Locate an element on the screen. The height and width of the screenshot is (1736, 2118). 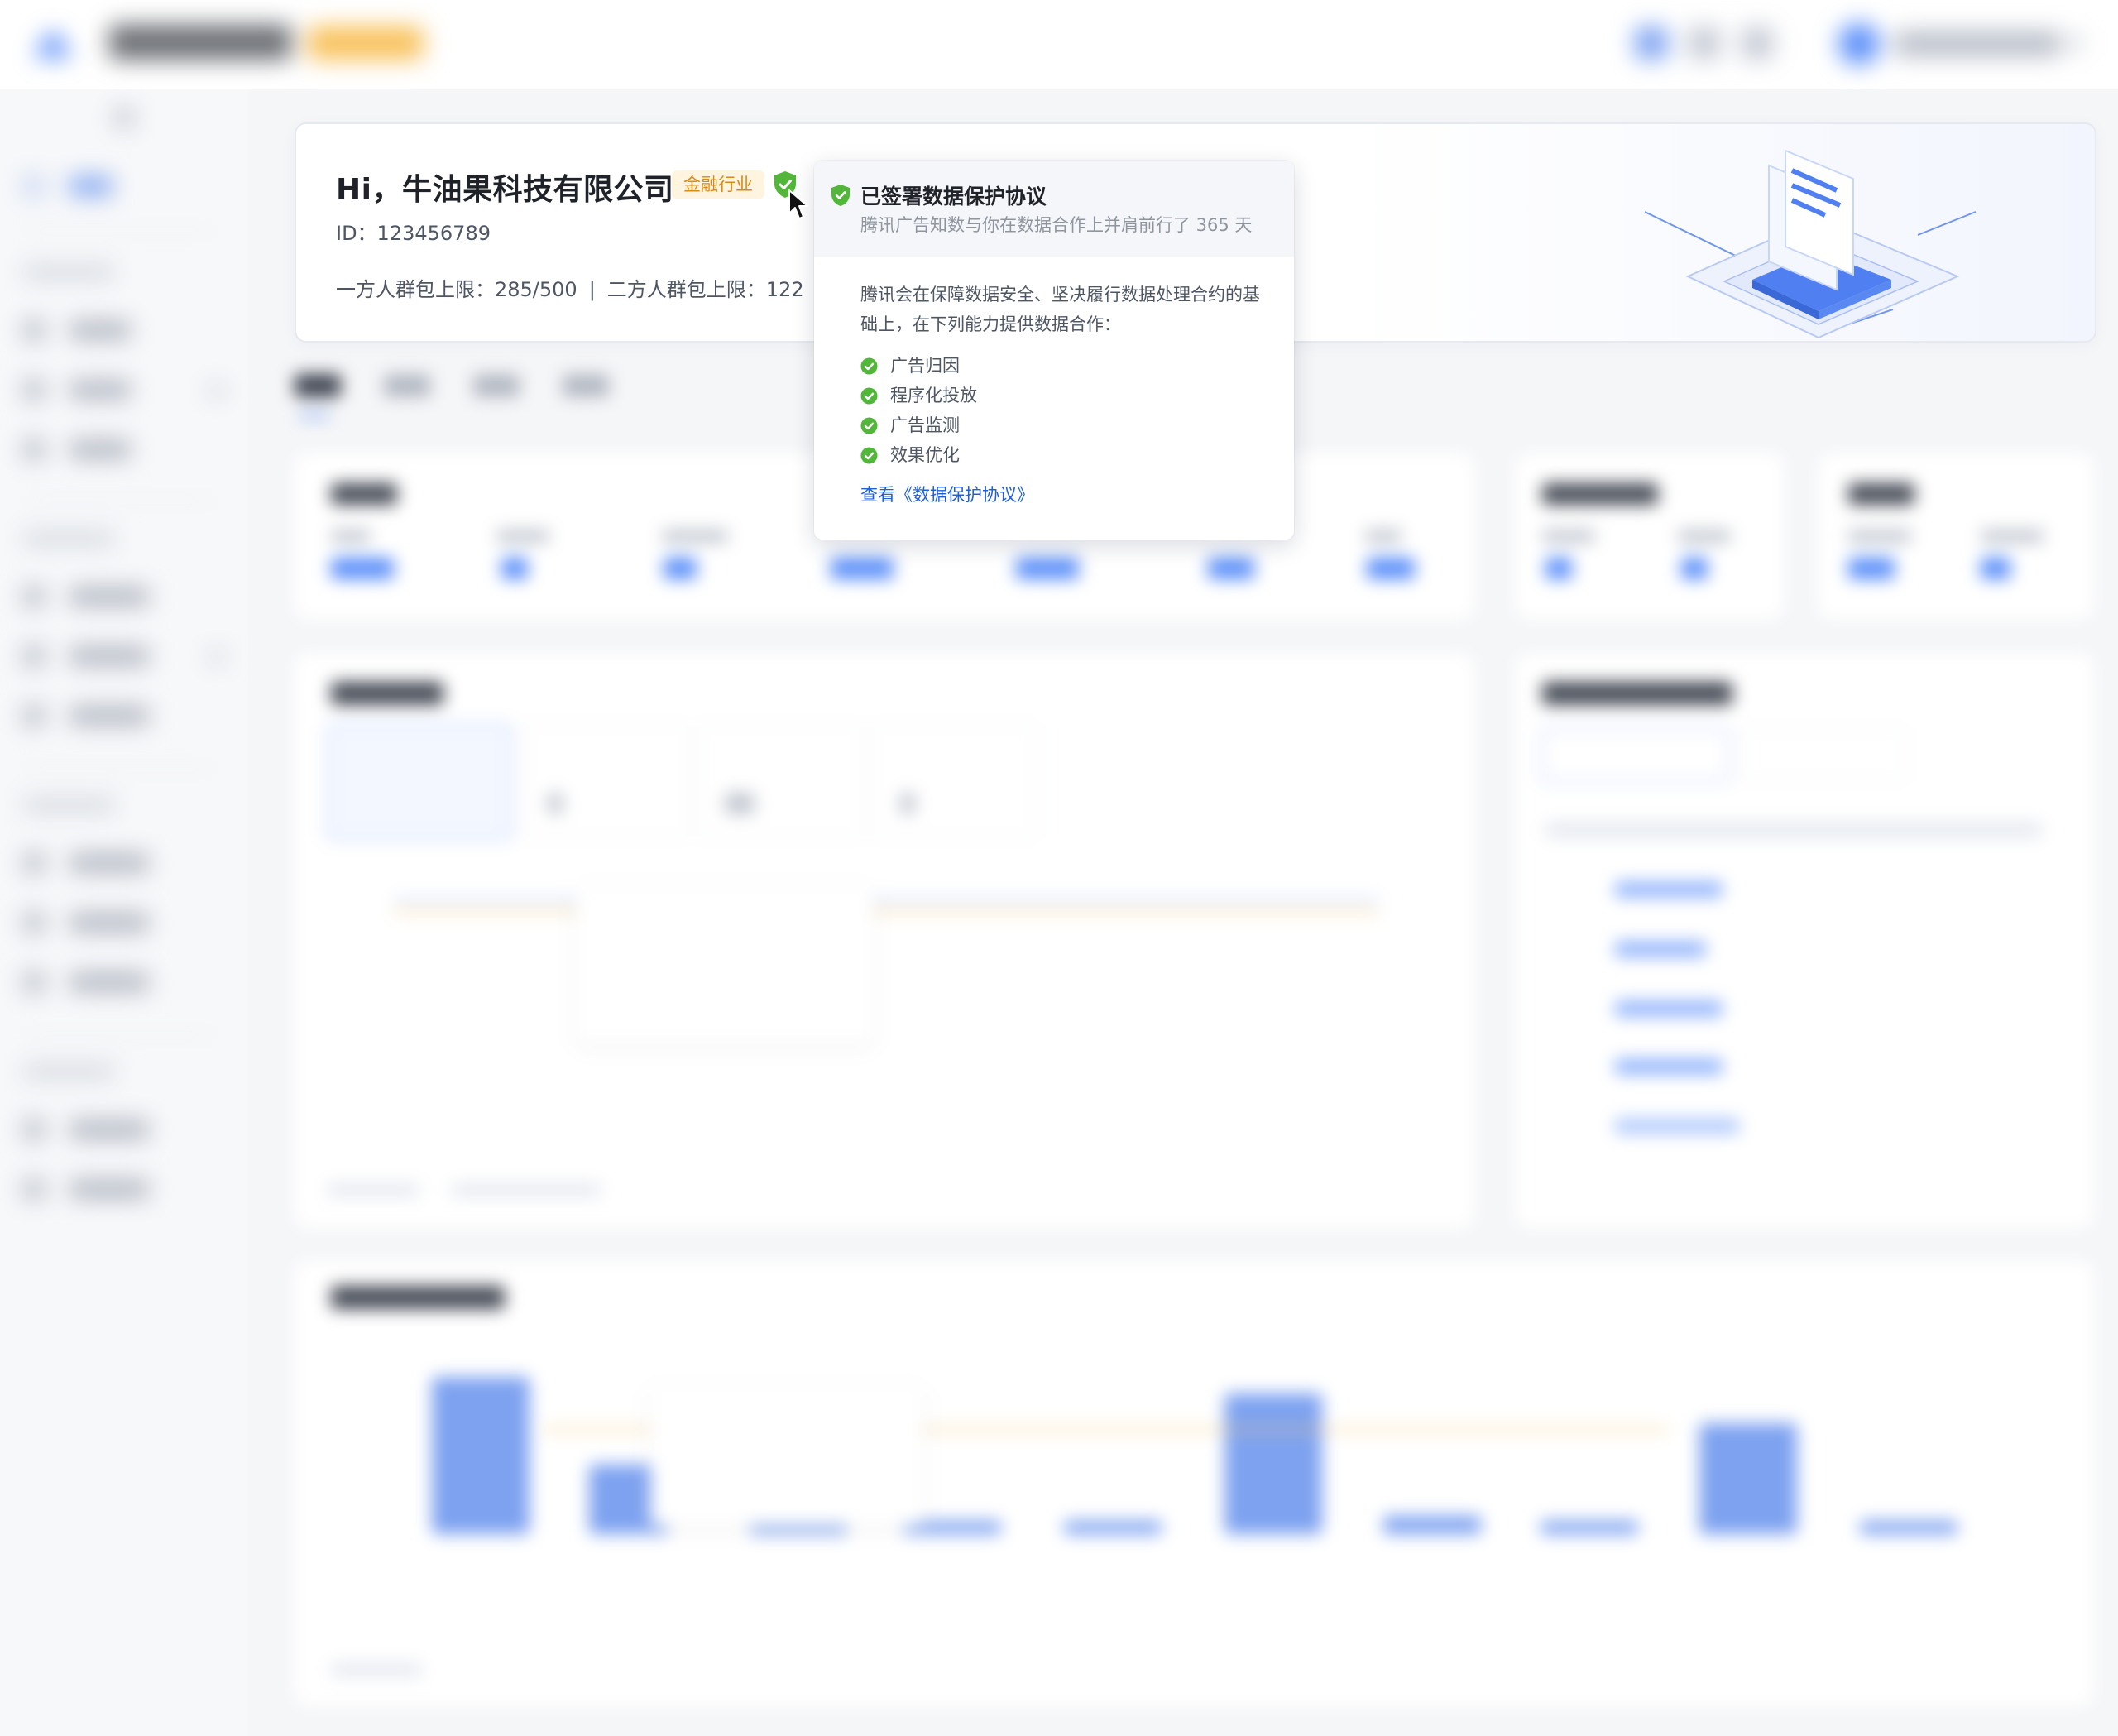
edit-icon is located at coordinates (1704, 43).